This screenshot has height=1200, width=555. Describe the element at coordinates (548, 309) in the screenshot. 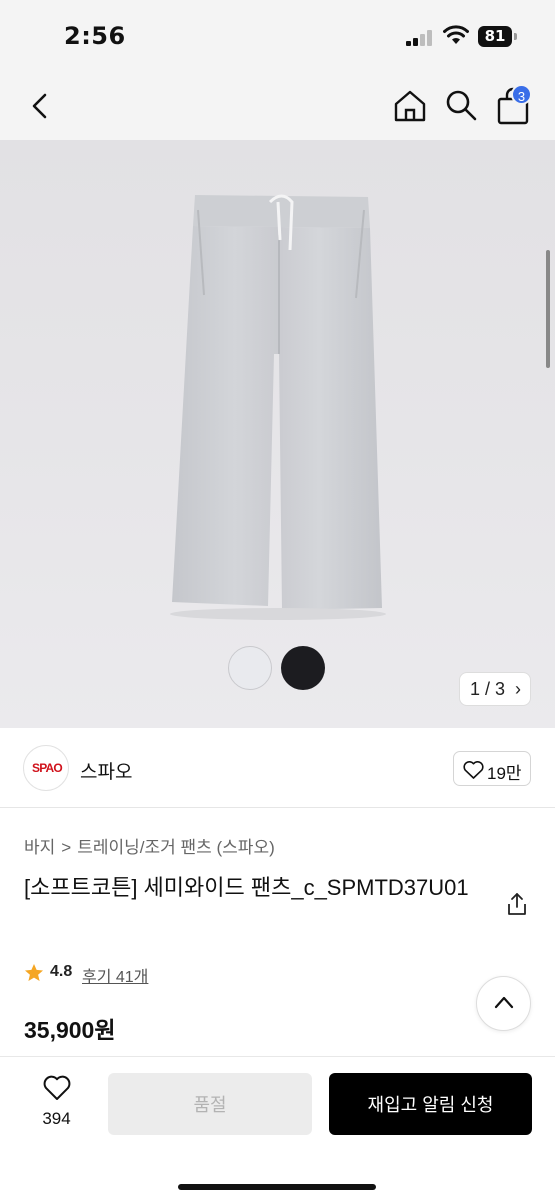

I see `scroll-indicator` at that location.